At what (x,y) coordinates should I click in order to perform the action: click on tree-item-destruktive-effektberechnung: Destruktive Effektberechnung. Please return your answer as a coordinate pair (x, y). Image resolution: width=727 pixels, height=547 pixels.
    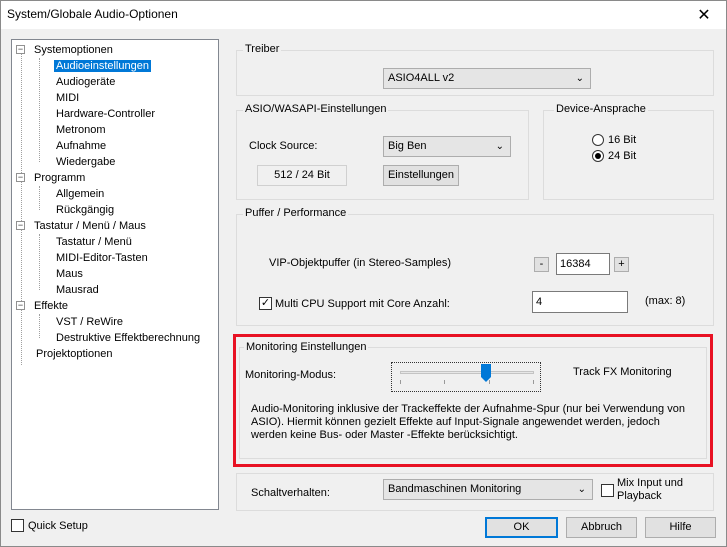
    Looking at the image, I should click on (128, 338).